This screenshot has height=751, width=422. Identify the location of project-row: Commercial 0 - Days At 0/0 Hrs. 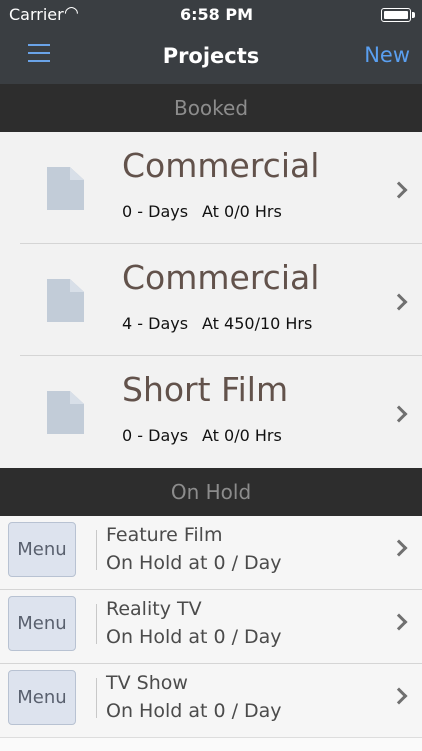
(211, 188).